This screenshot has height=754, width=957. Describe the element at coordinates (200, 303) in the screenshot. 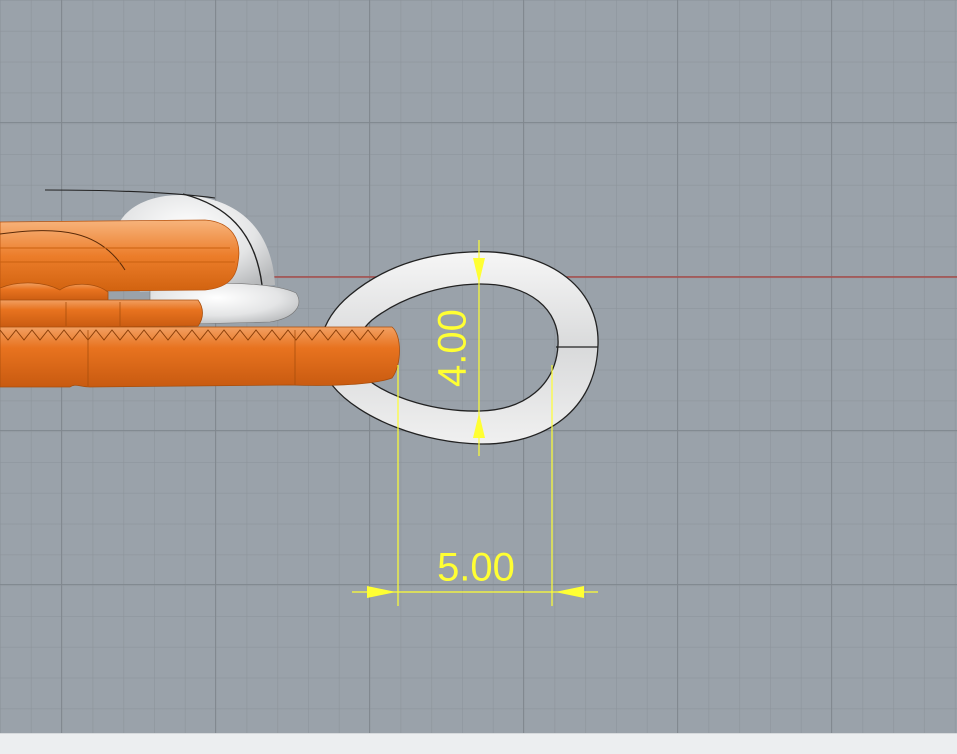

I see `pendant-model` at that location.